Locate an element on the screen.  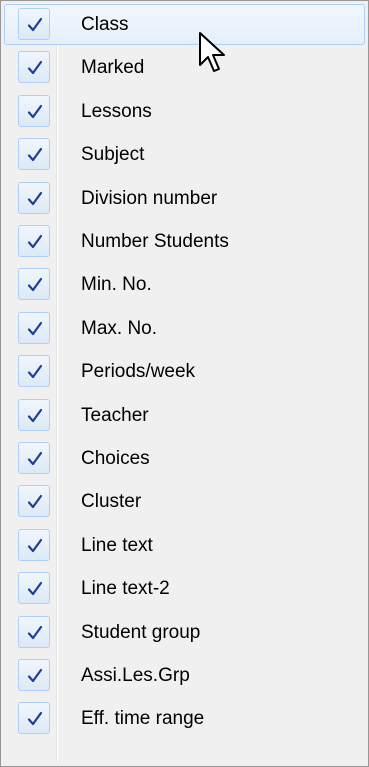
menu-item-label: Division number is located at coordinates (149, 198).